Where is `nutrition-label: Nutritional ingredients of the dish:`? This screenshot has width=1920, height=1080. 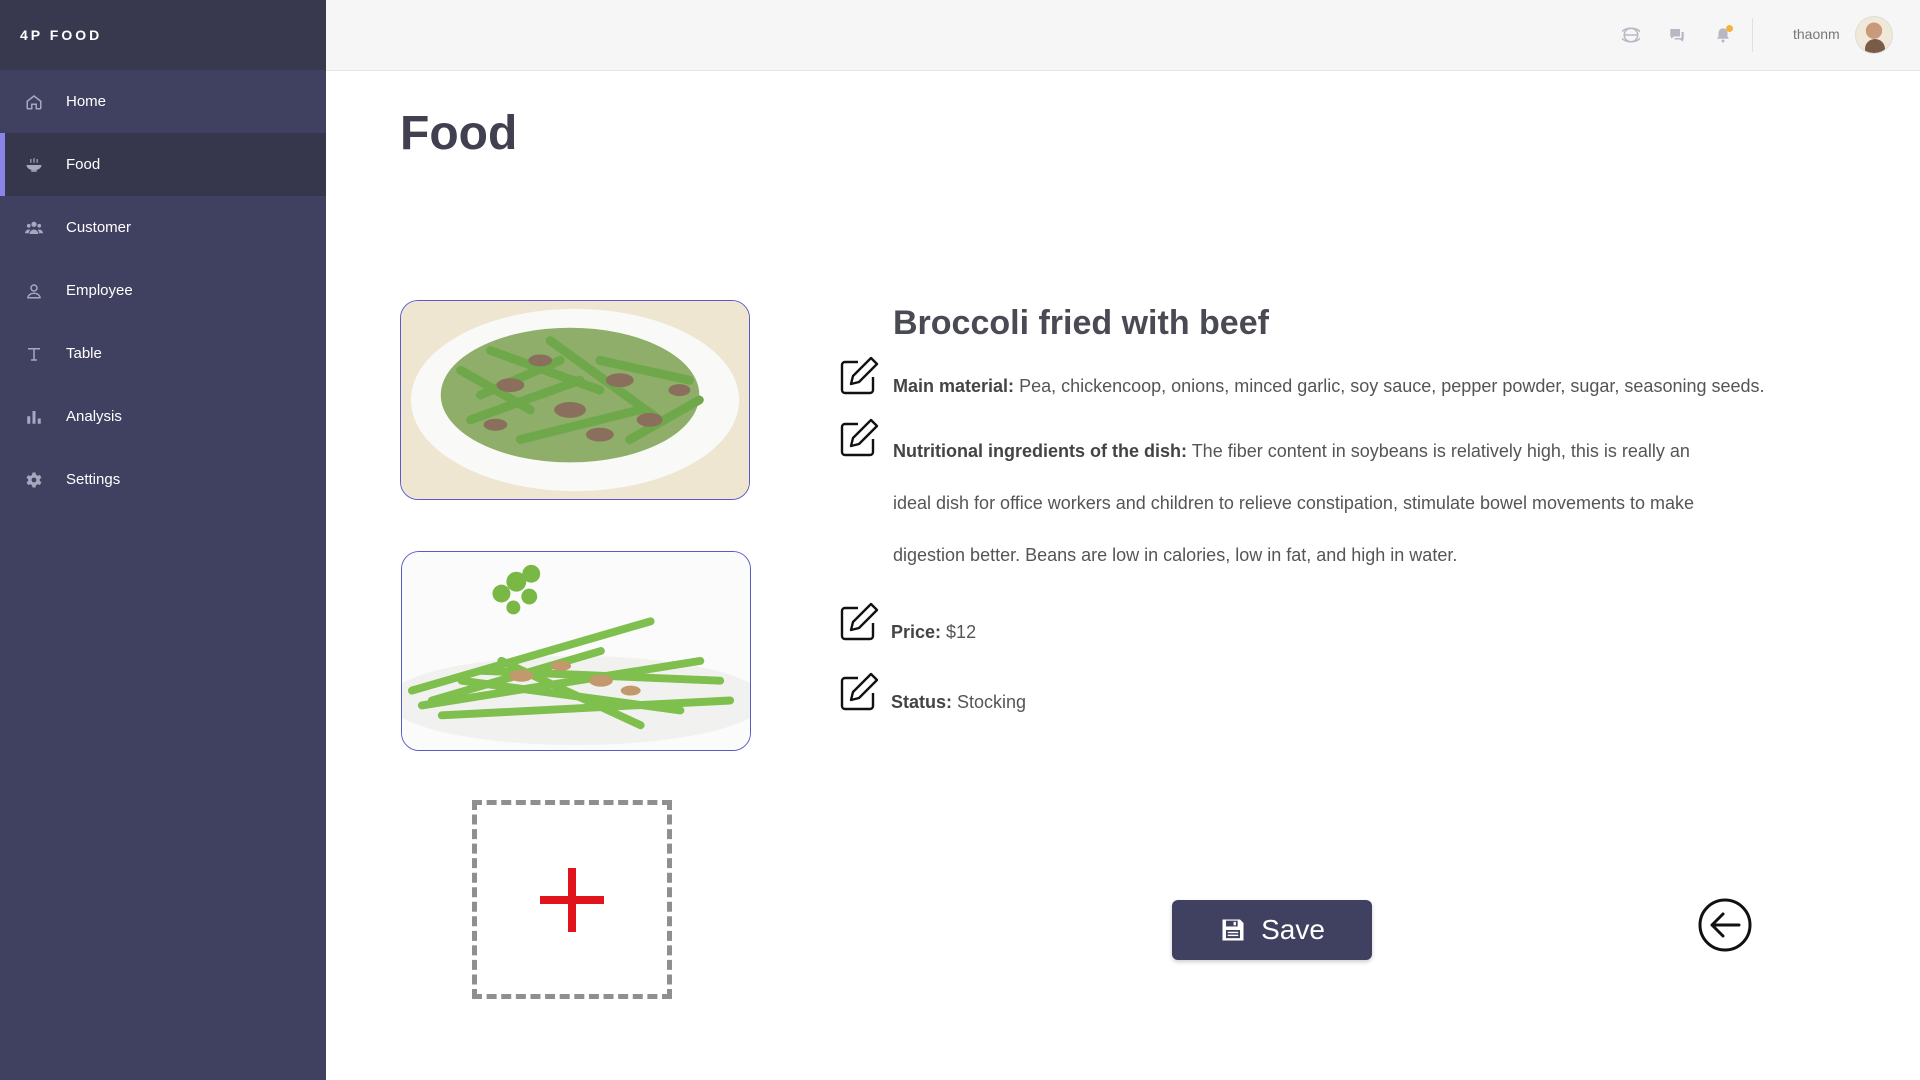 nutrition-label: Nutritional ingredients of the dish: is located at coordinates (1040, 451).